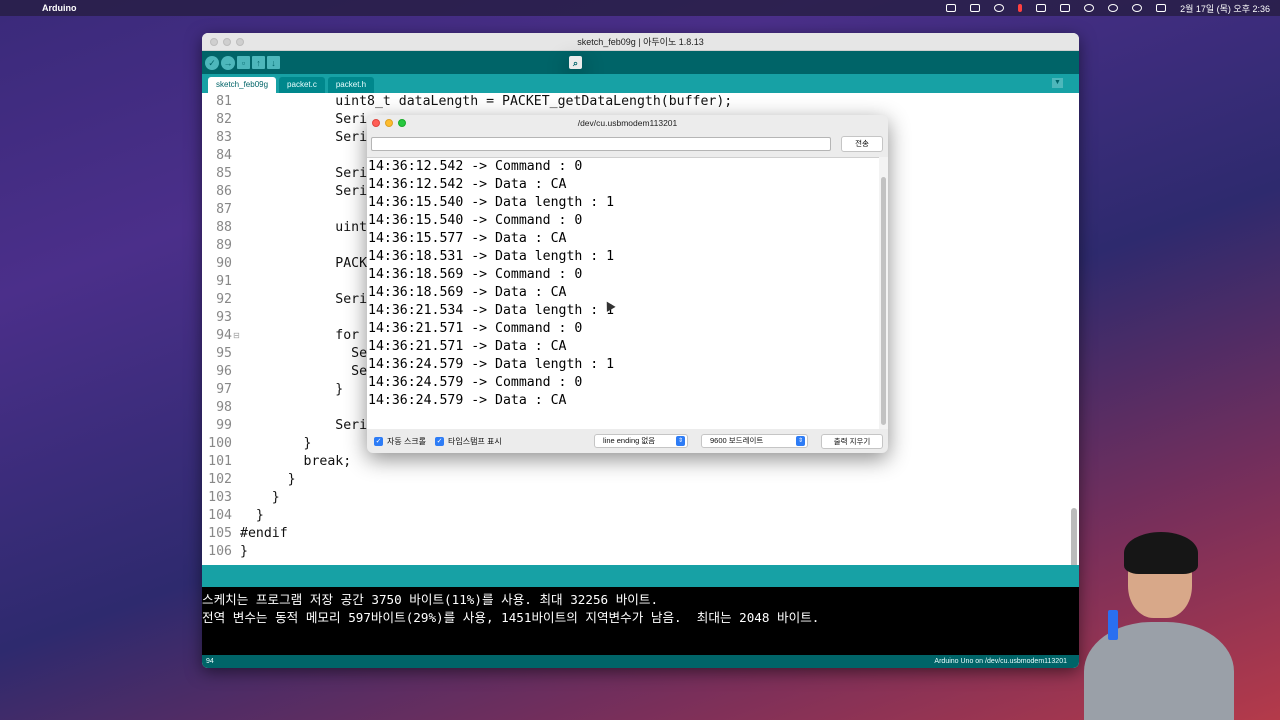 Image resolution: width=1280 pixels, height=720 pixels. I want to click on line-ending-value: line ending 없음, so click(629, 440).